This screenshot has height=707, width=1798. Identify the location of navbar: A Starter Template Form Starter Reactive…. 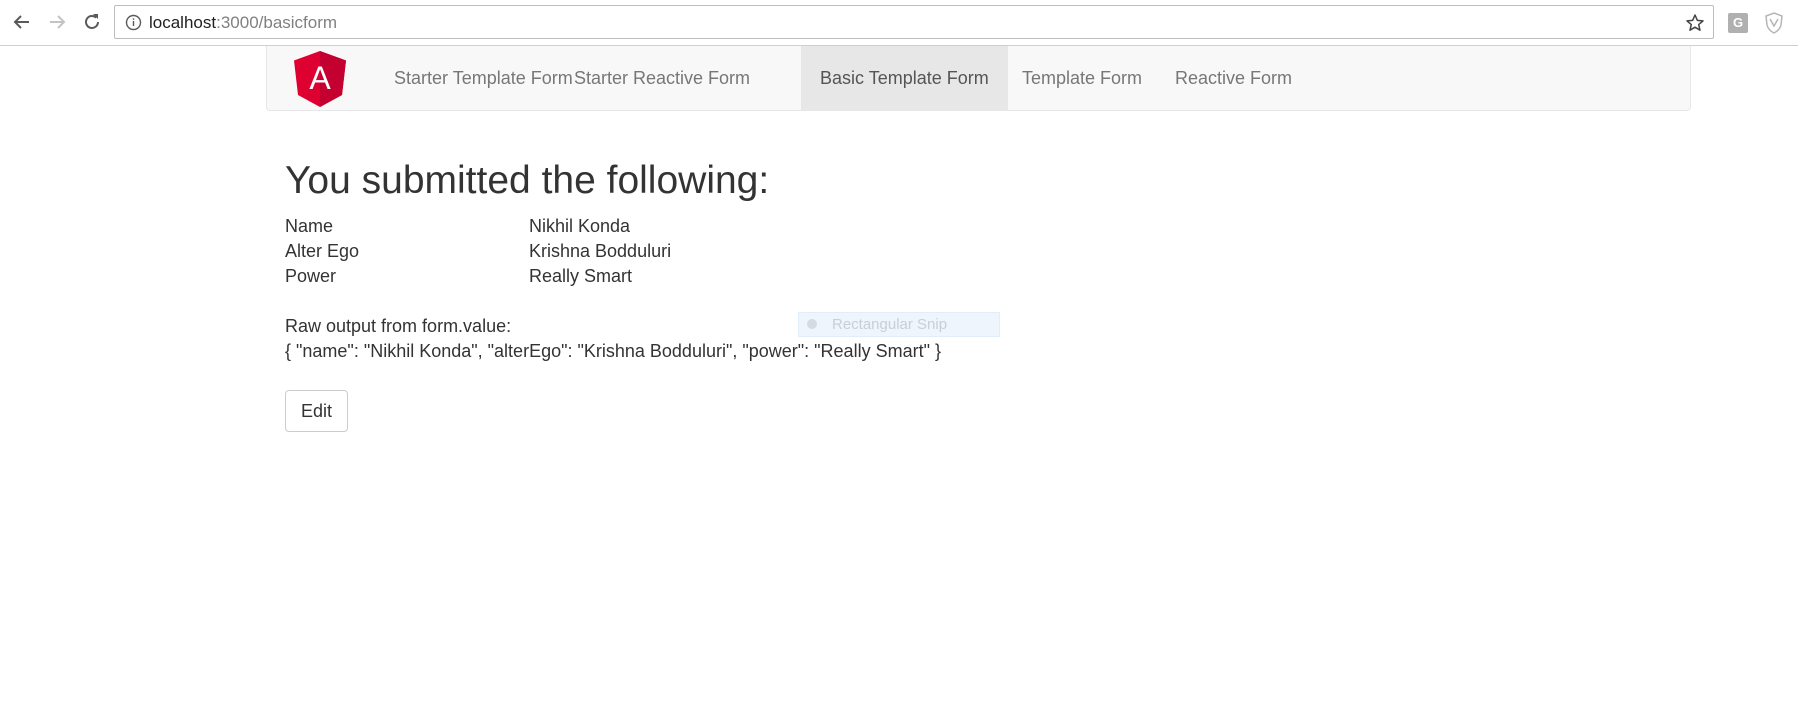
(978, 78).